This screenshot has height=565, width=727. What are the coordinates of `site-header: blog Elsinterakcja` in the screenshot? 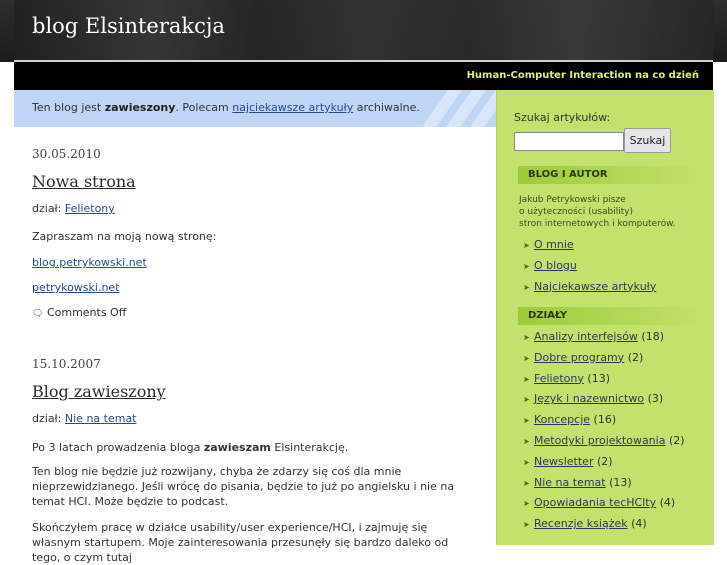 It's located at (363, 31).